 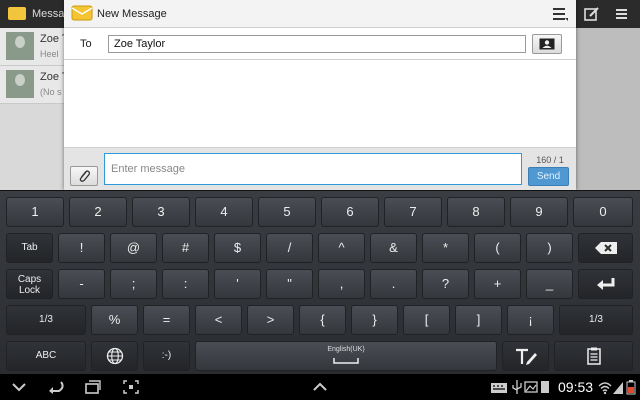 What do you see at coordinates (499, 388) in the screenshot?
I see `keyboard-notification-icon` at bounding box center [499, 388].